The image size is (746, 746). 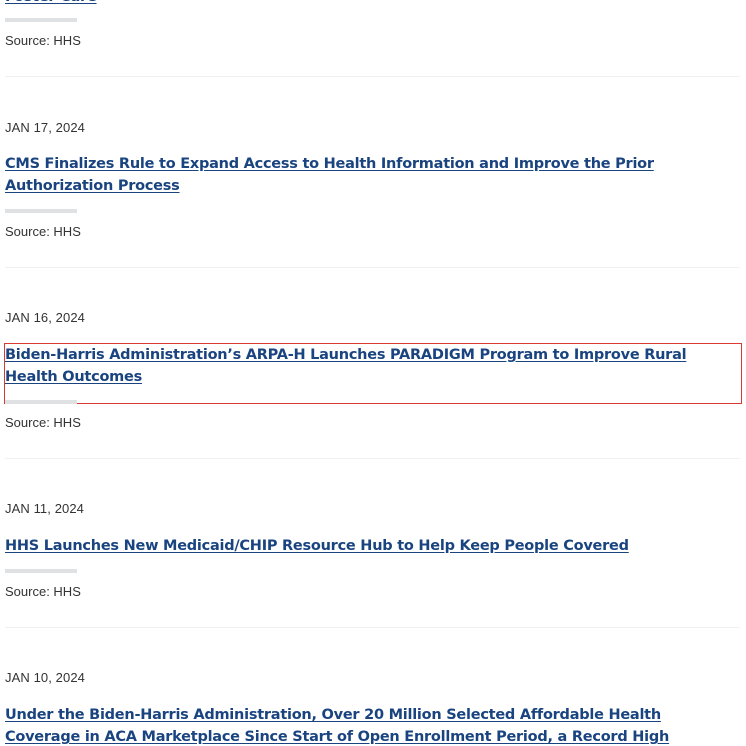 What do you see at coordinates (45, 677) in the screenshot?
I see `news-date: JAN 10, 2024` at bounding box center [45, 677].